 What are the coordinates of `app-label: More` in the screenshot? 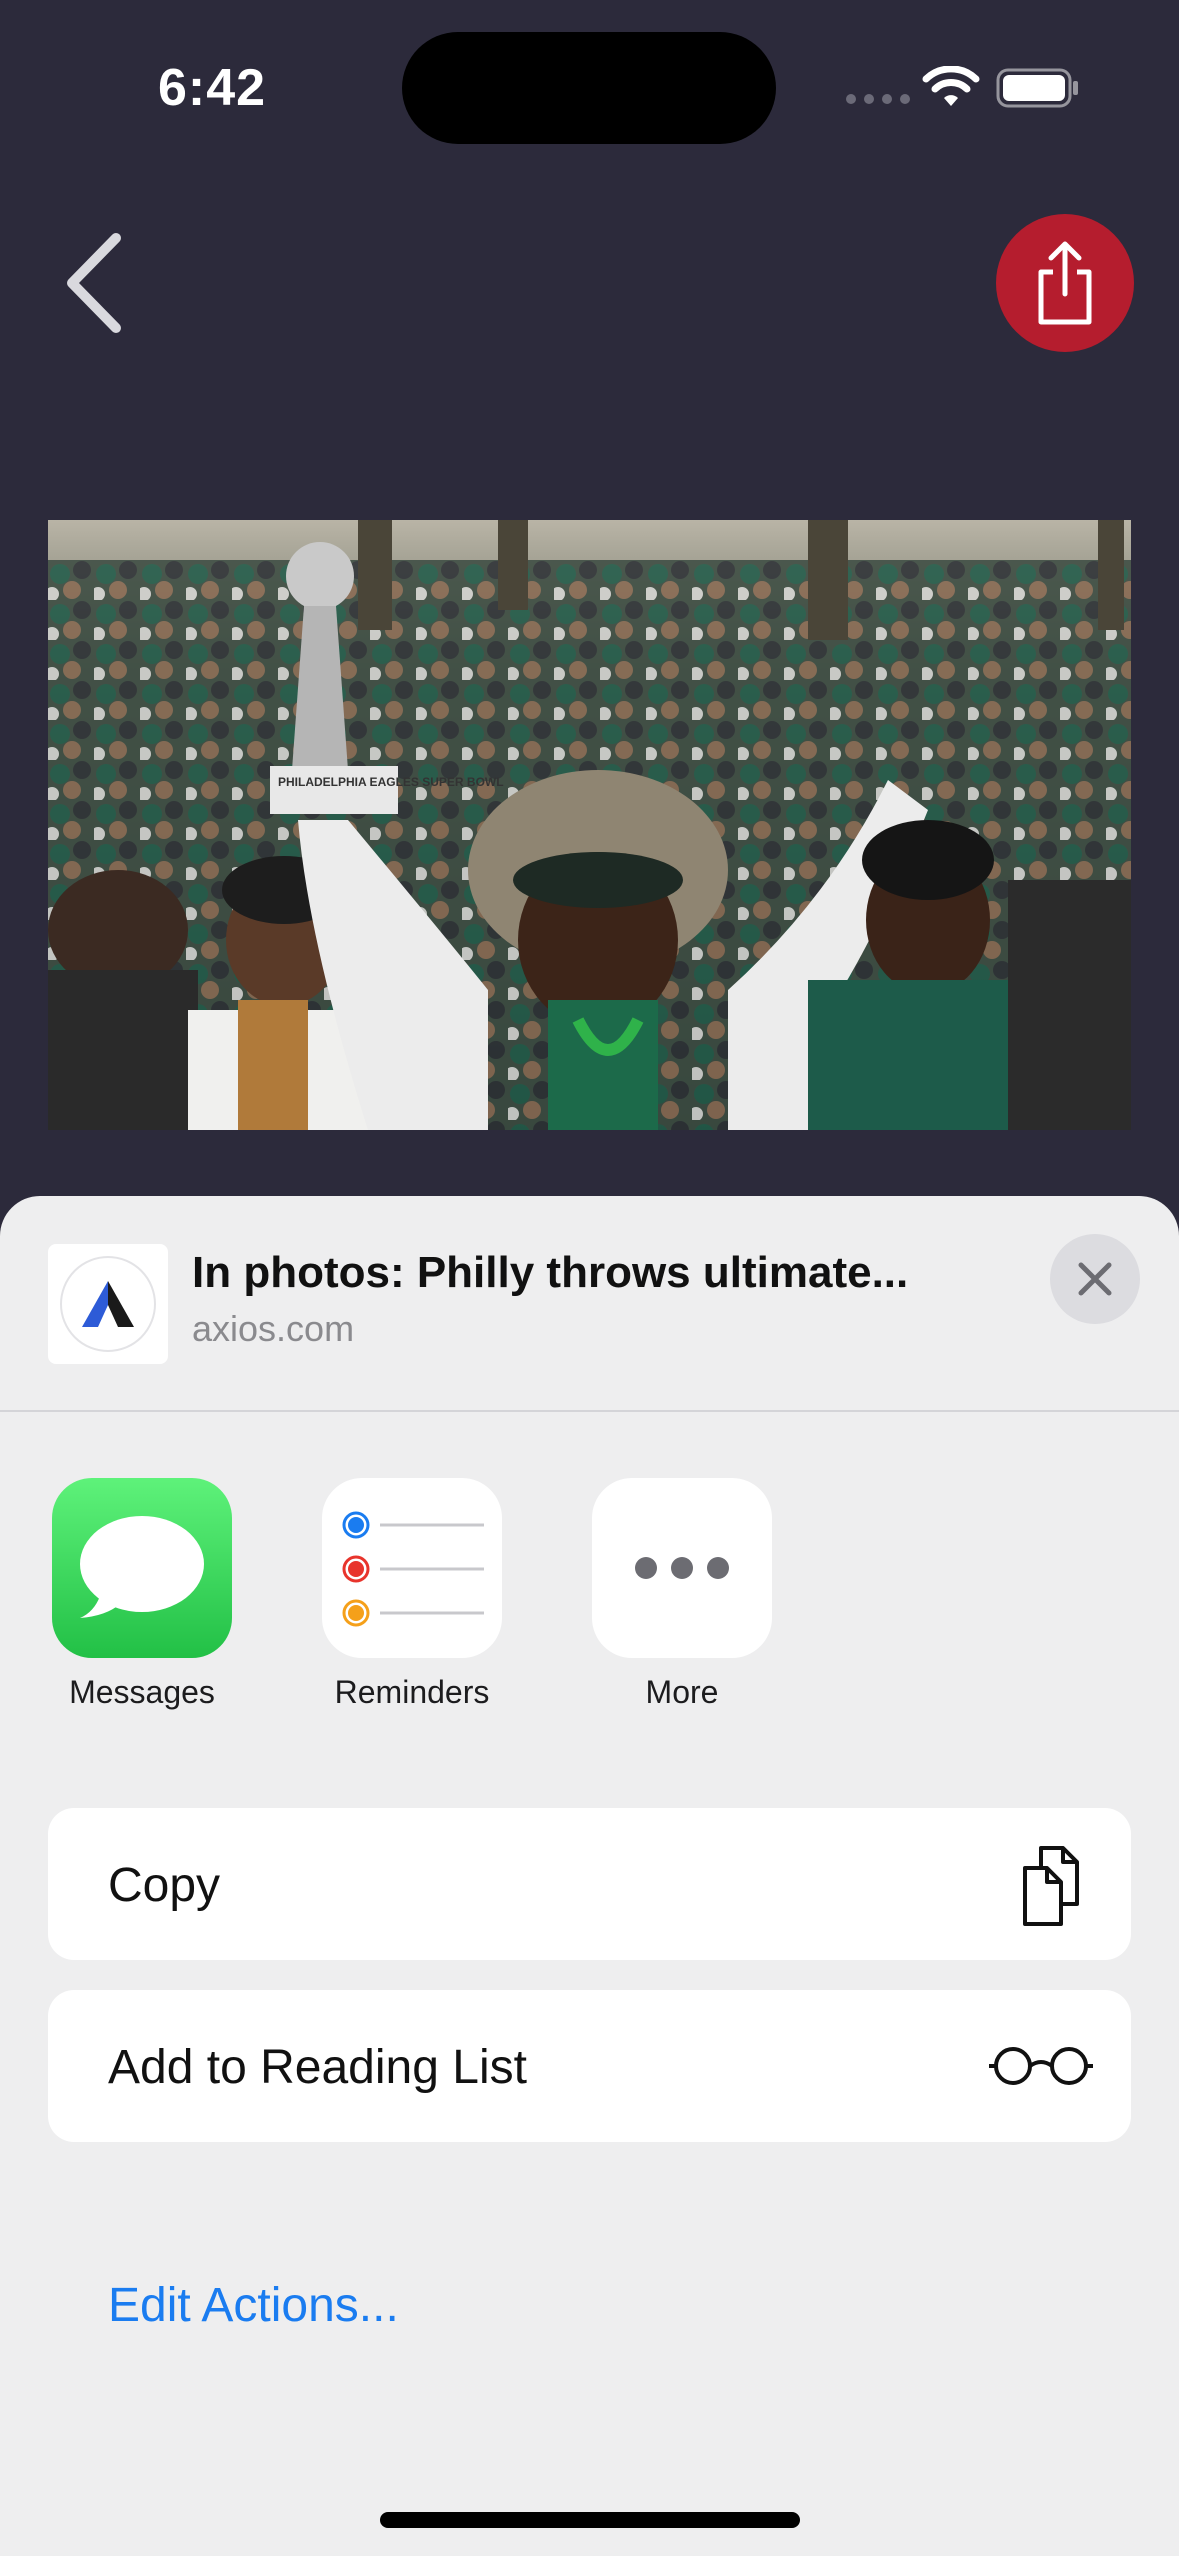 It's located at (682, 1692).